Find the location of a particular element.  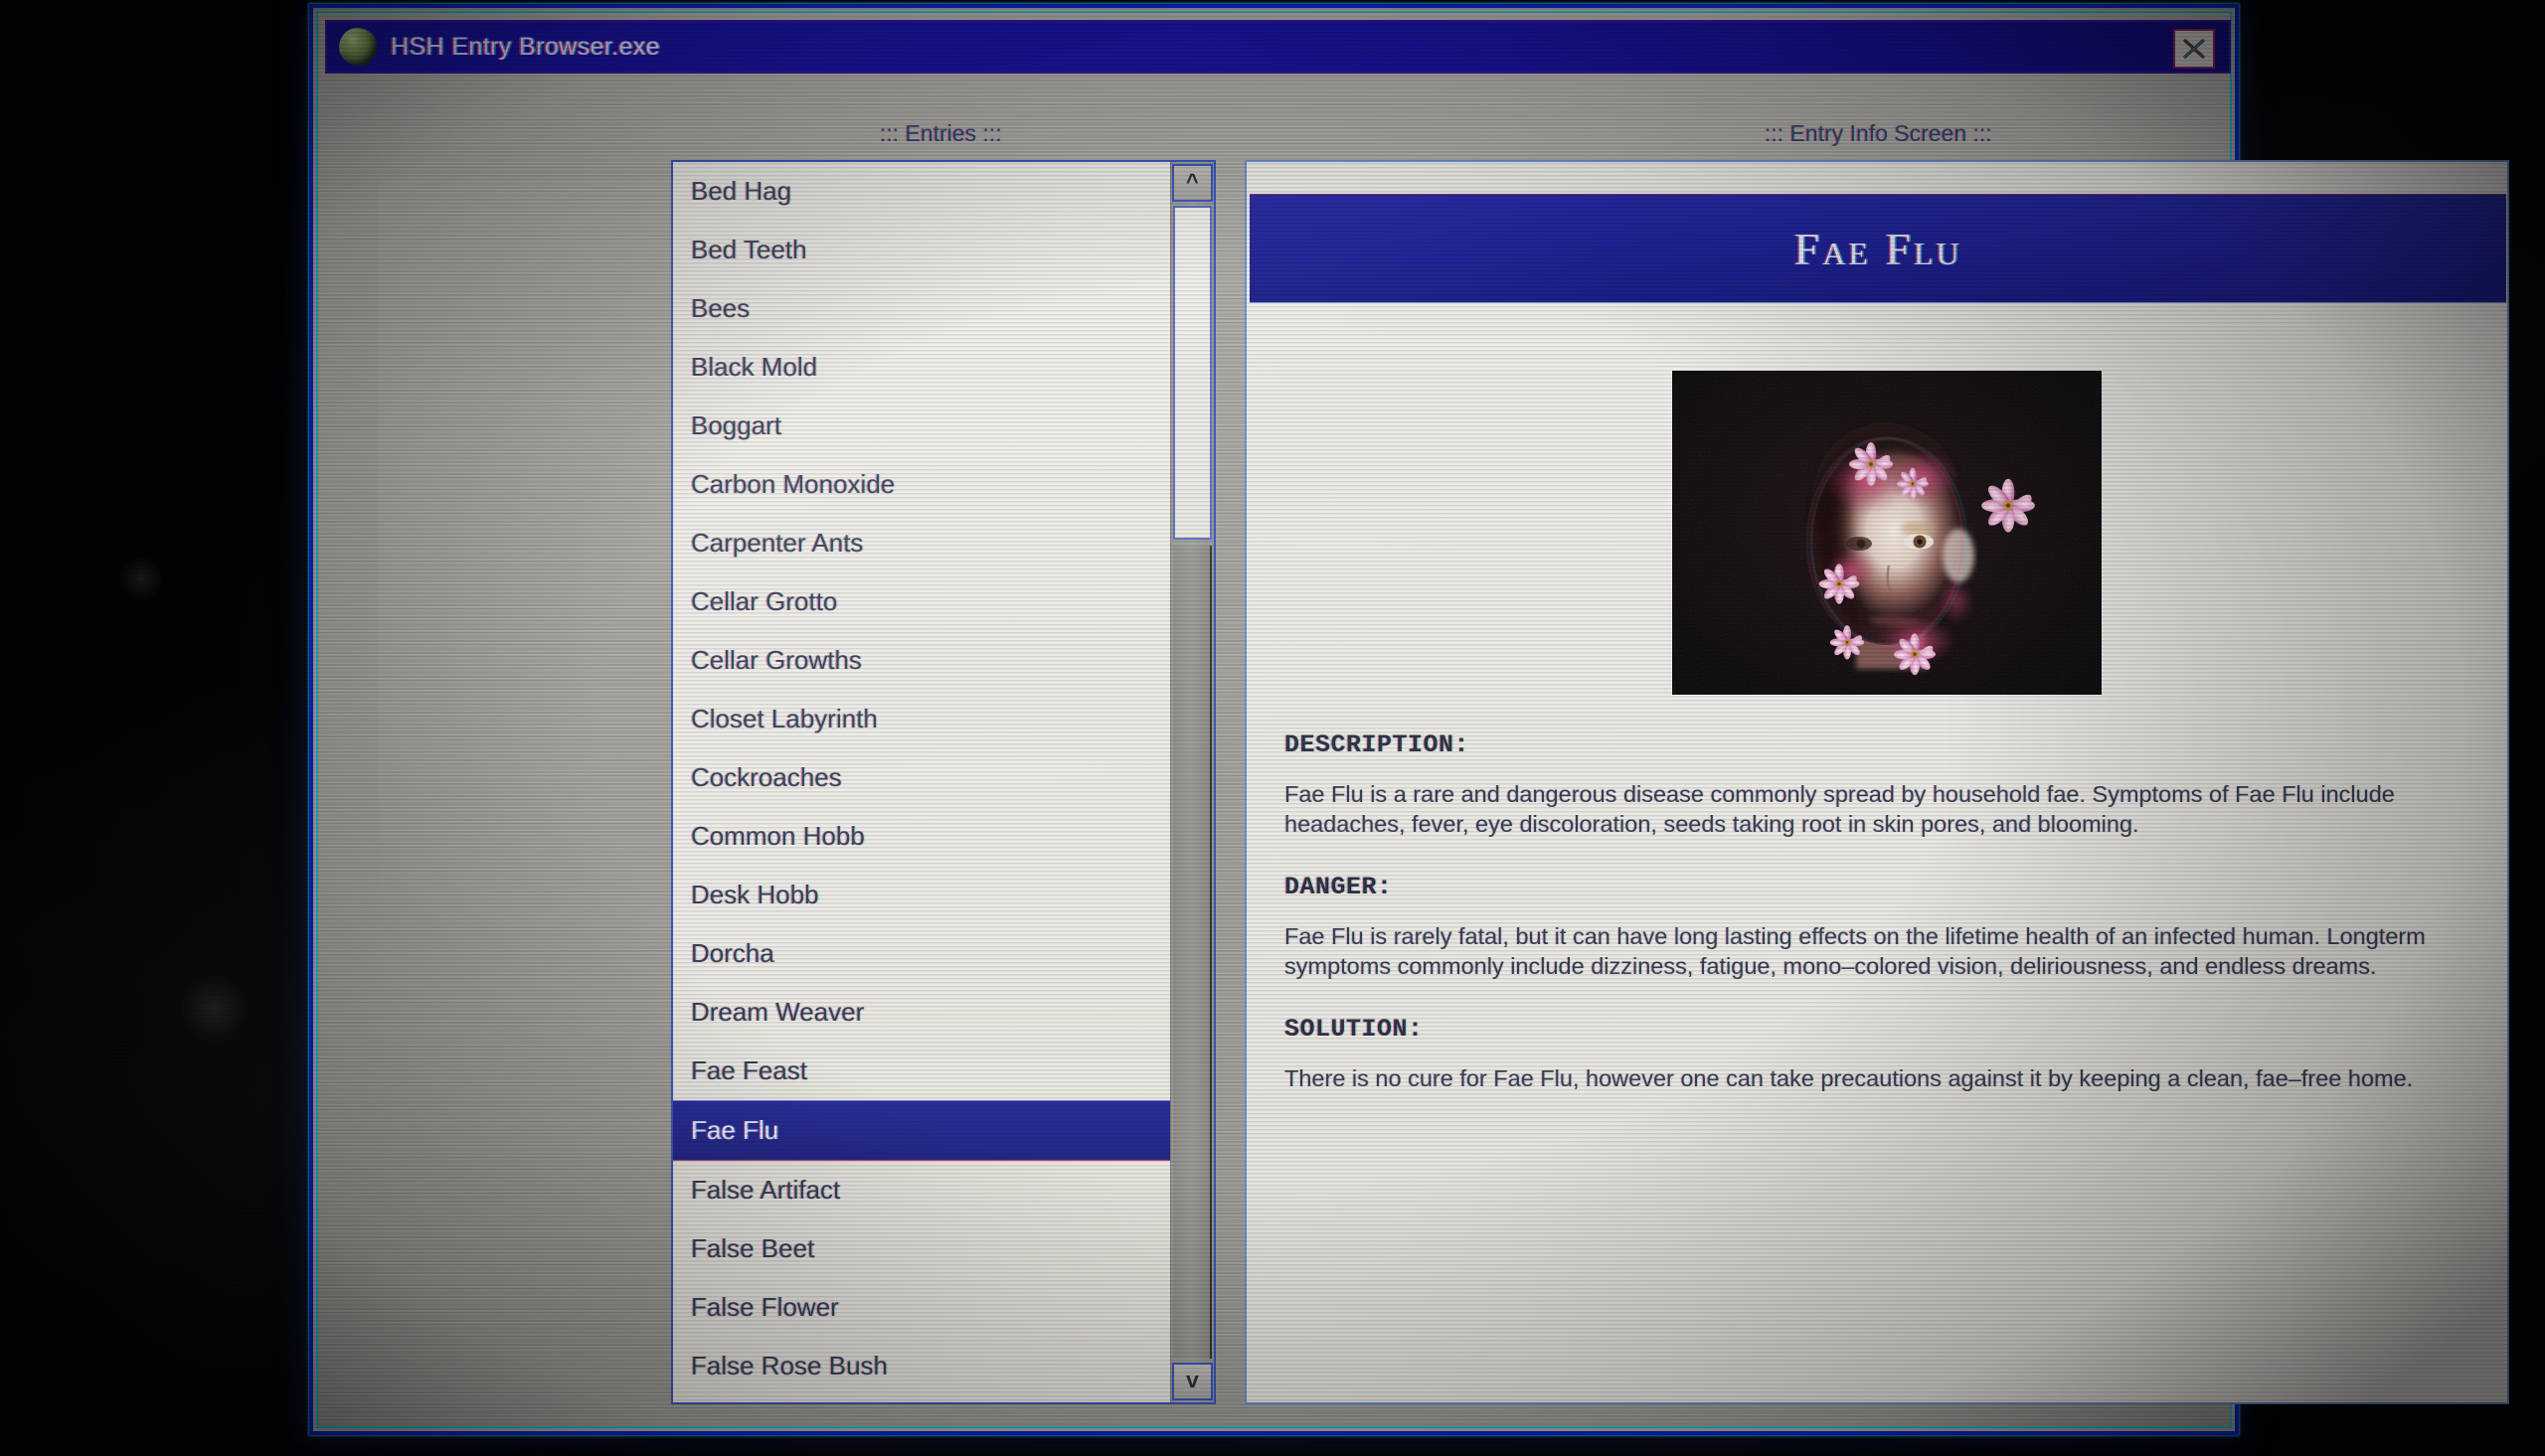

entry-list-item: Bed Hag is located at coordinates (921, 191).